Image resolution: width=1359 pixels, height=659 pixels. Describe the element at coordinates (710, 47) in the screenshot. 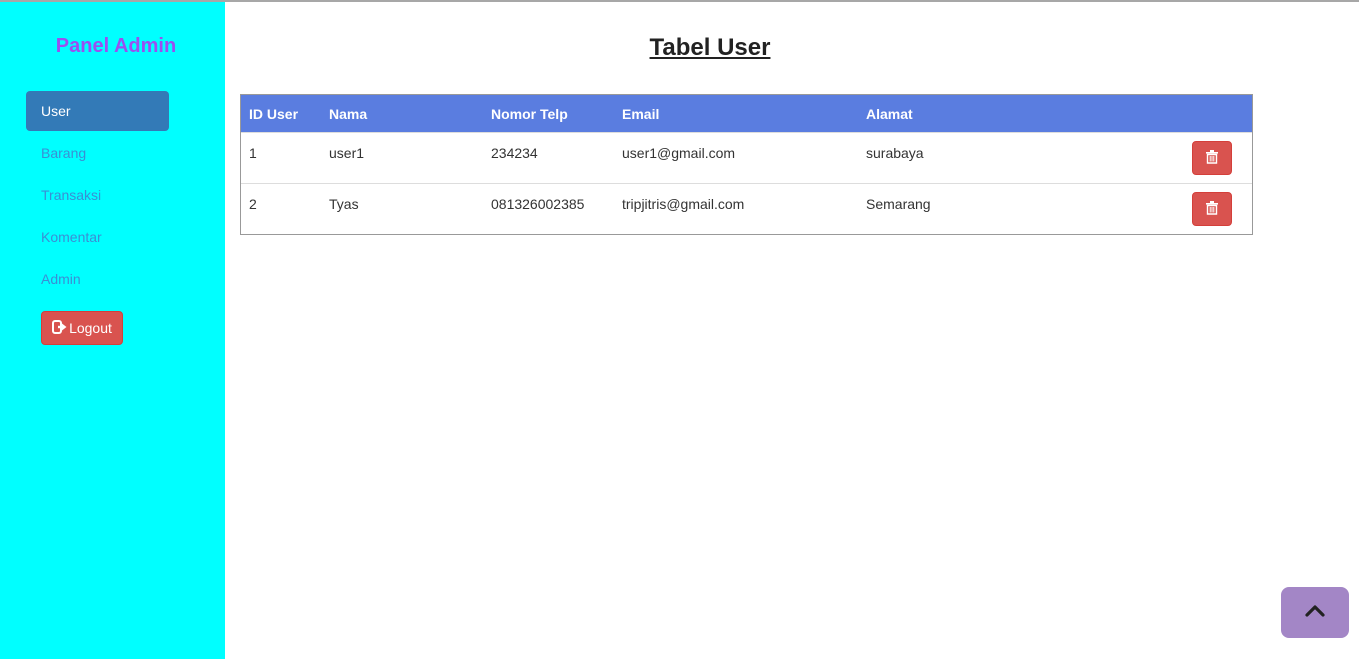

I see `page-title: Tabel User` at that location.